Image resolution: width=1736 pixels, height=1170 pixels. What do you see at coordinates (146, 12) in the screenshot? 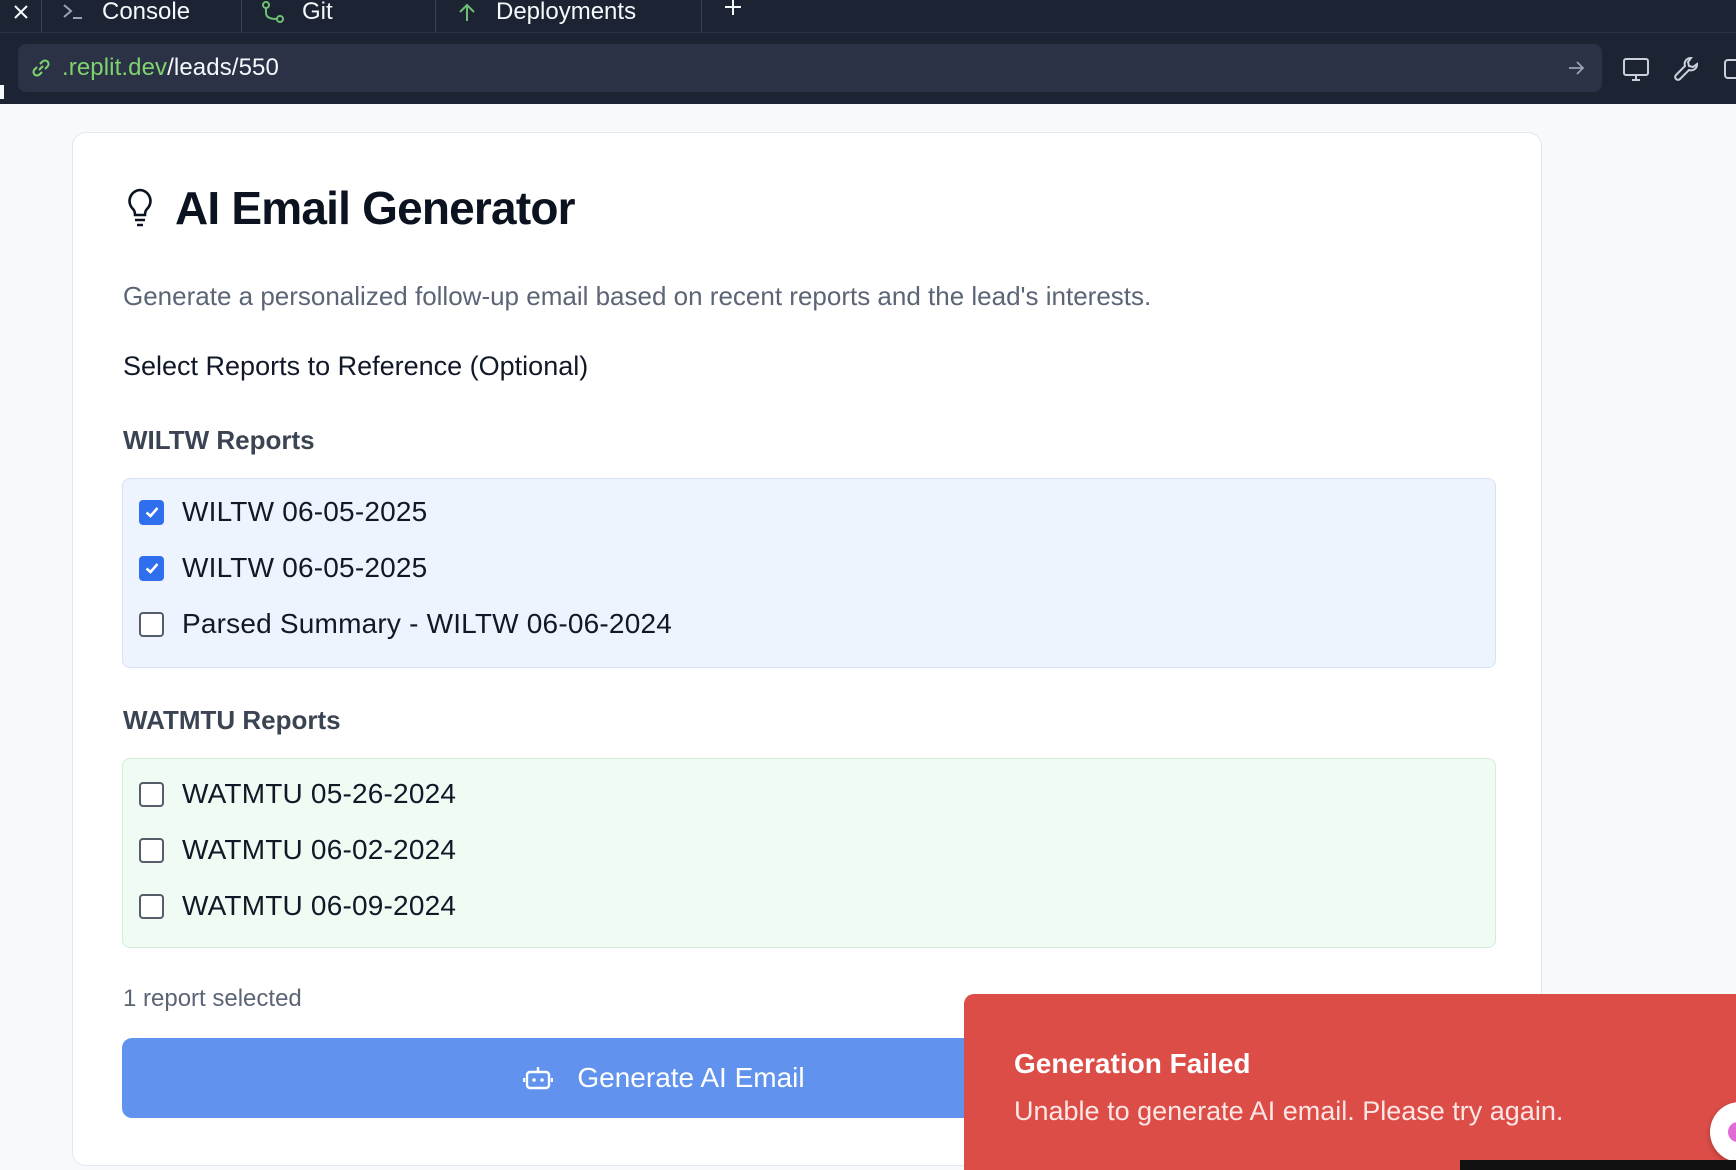
I see `tab-label: Console` at bounding box center [146, 12].